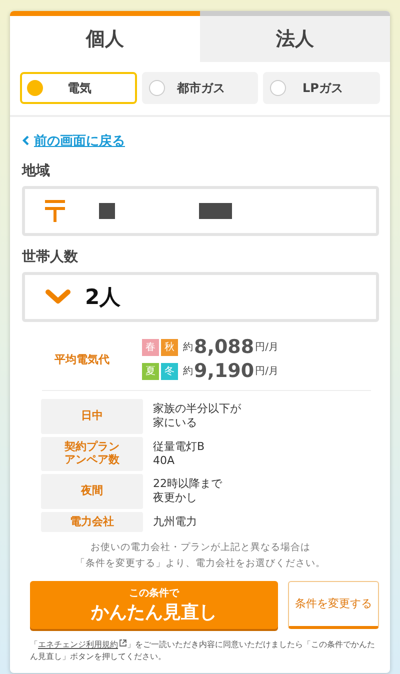 The width and height of the screenshot is (400, 674). I want to click on price-amount: 8,088, so click(224, 347).